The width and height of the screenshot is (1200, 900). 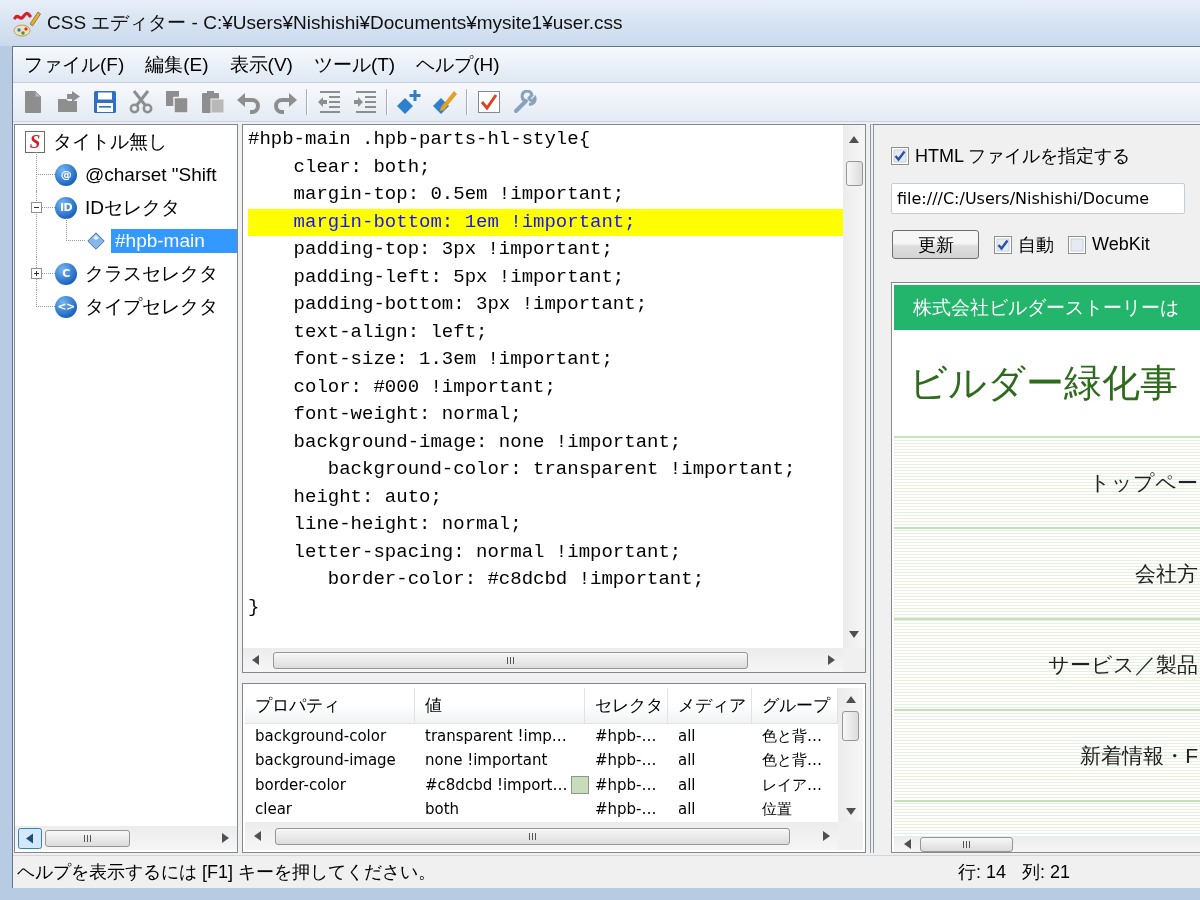 I want to click on tree-item: @charset "Shift, so click(x=151, y=174).